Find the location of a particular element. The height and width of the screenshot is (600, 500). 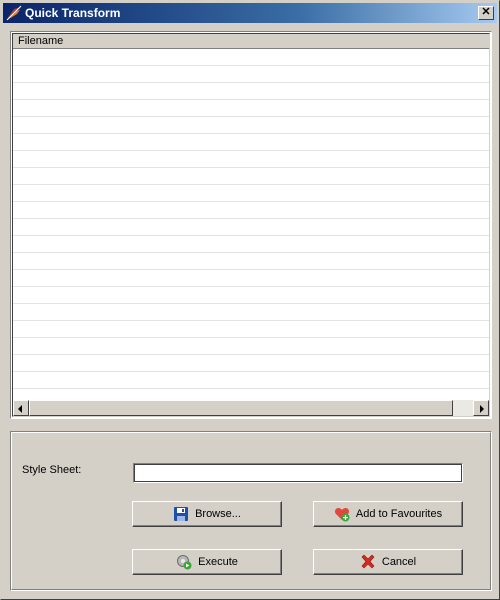

red-x-icon is located at coordinates (368, 562).